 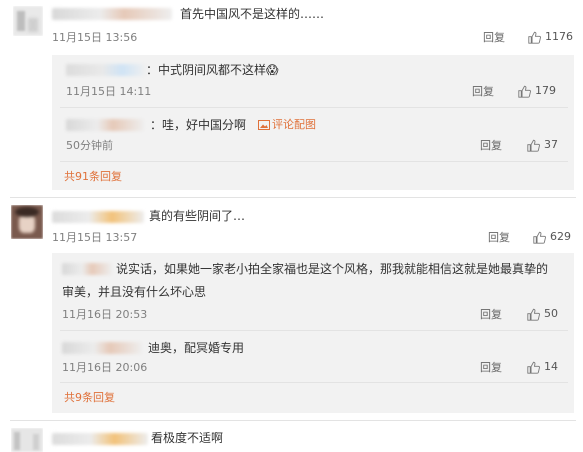 What do you see at coordinates (196, 348) in the screenshot?
I see `reply-text: 迪奥，配冥婚专用` at bounding box center [196, 348].